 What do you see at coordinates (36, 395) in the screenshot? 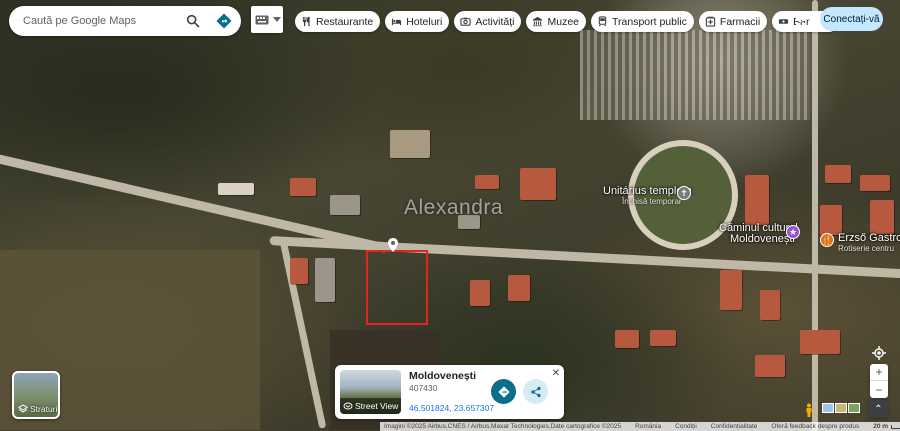
I see `layers-button: Straturi` at bounding box center [36, 395].